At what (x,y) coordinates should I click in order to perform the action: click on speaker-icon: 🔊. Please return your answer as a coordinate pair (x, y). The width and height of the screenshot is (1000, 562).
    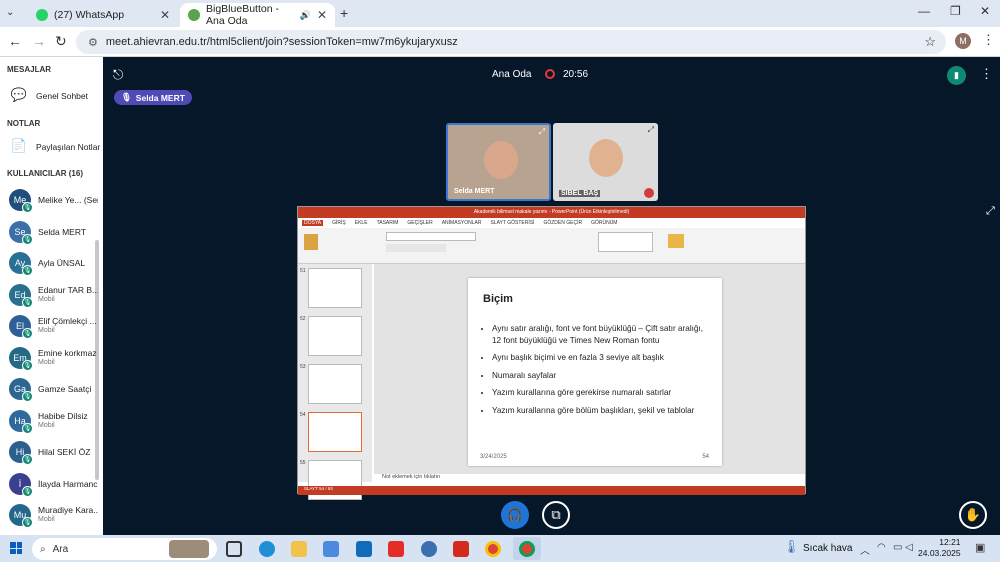
    Looking at the image, I should click on (305, 15).